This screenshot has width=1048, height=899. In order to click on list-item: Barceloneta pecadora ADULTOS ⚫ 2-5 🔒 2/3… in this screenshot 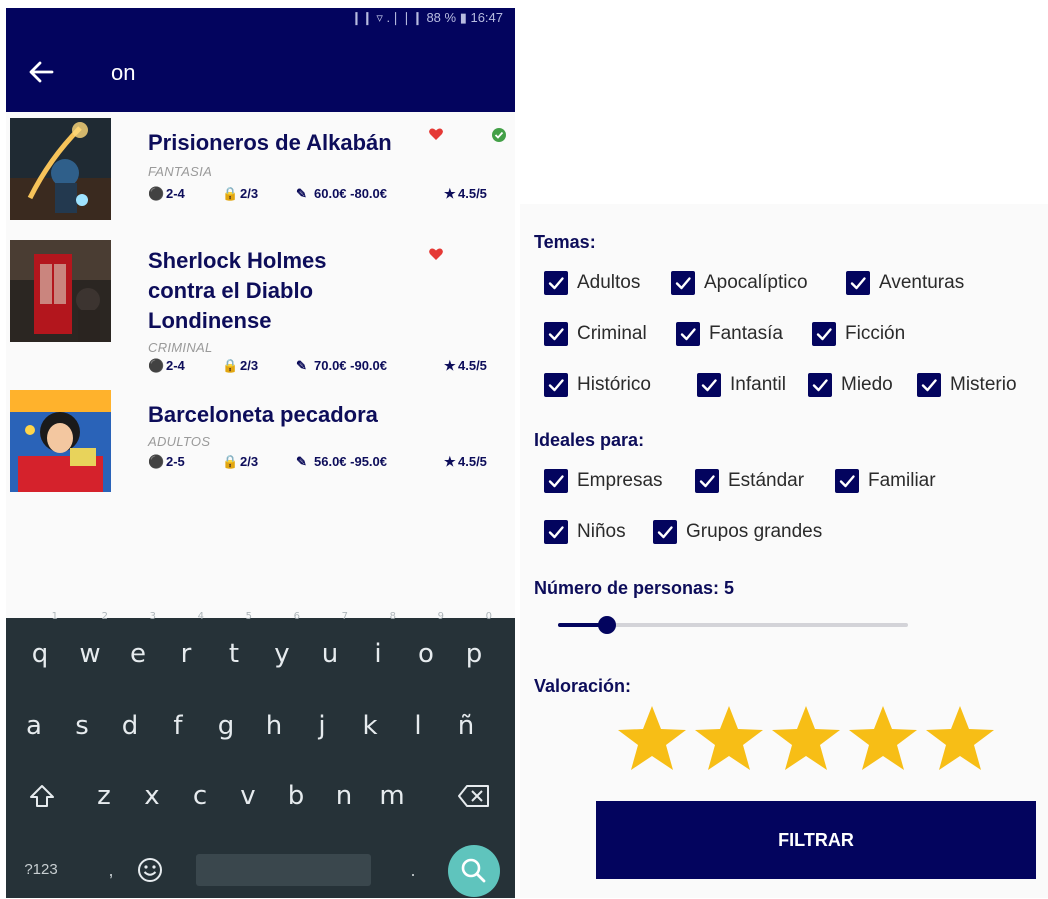, I will do `click(260, 448)`.